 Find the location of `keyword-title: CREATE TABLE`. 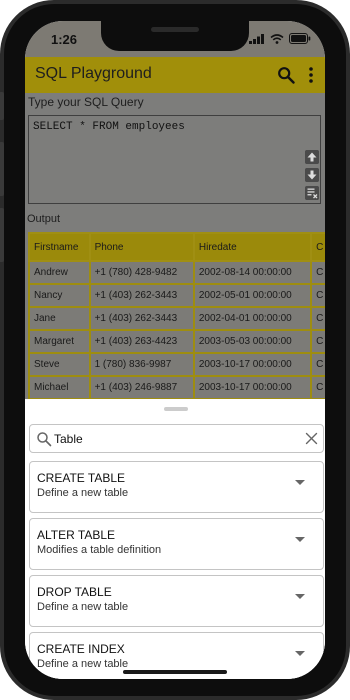

keyword-title: CREATE TABLE is located at coordinates (81, 478).